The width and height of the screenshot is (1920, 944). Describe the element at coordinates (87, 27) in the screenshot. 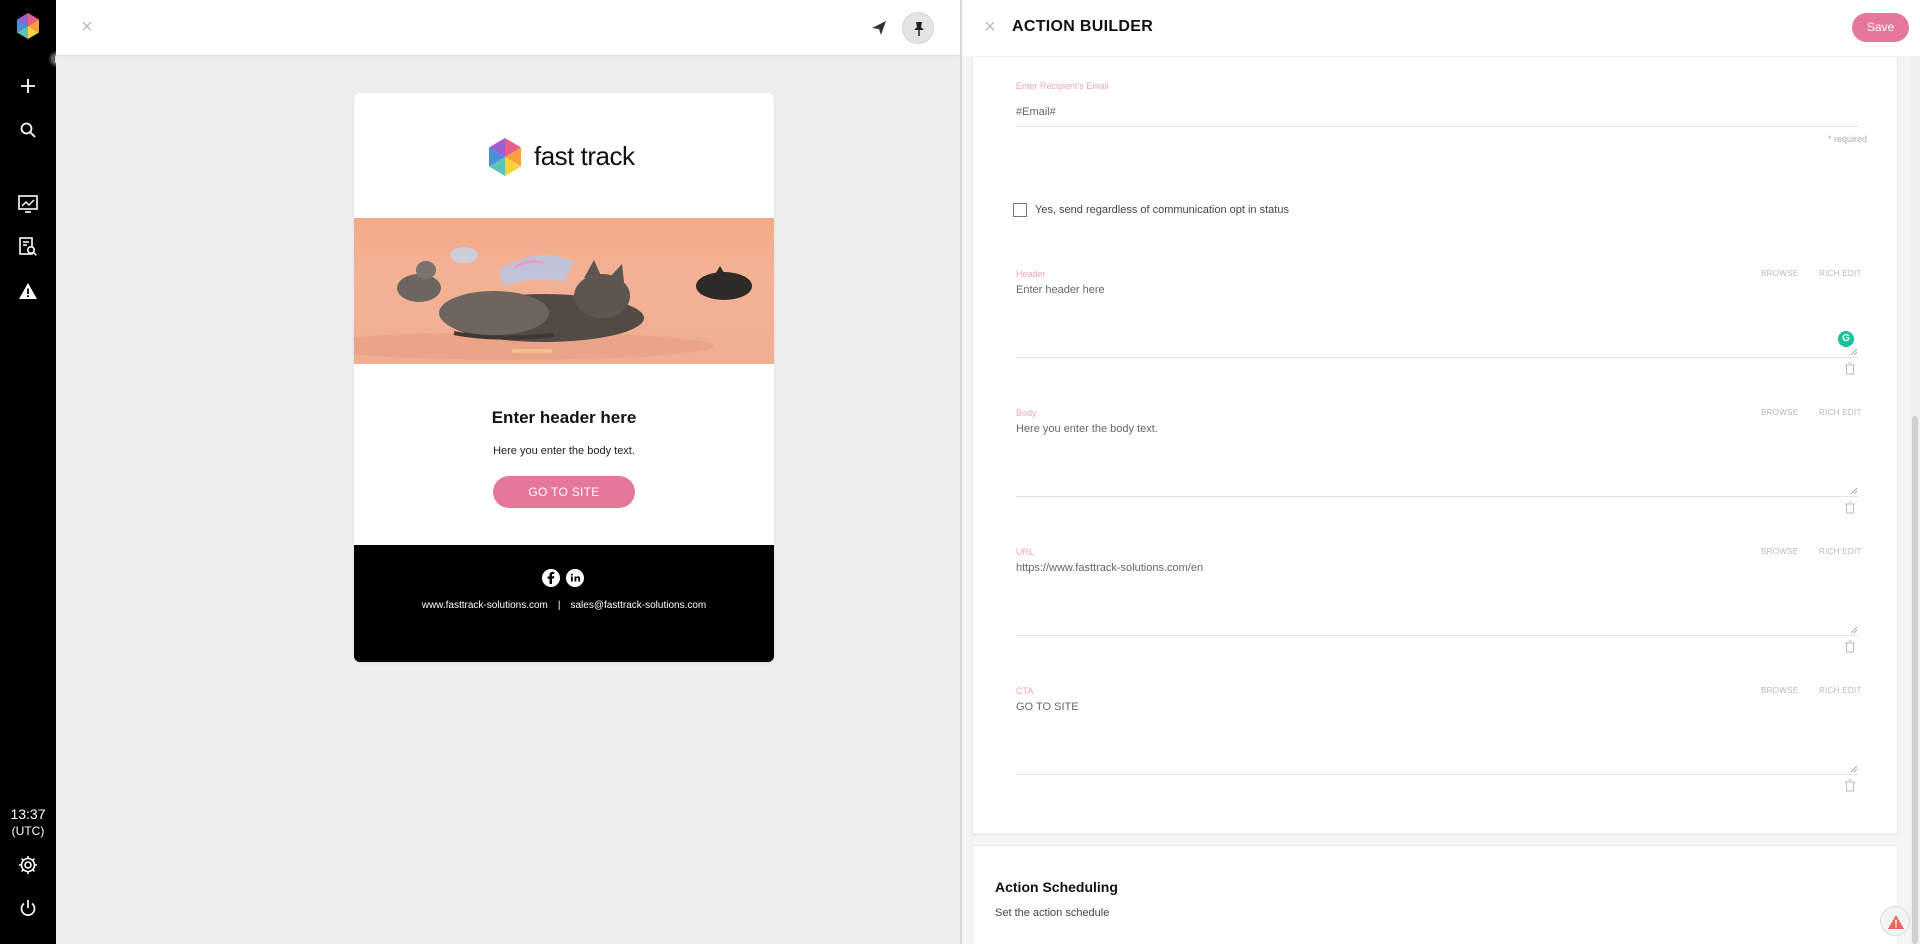

I see `close-preview-button: ×` at that location.